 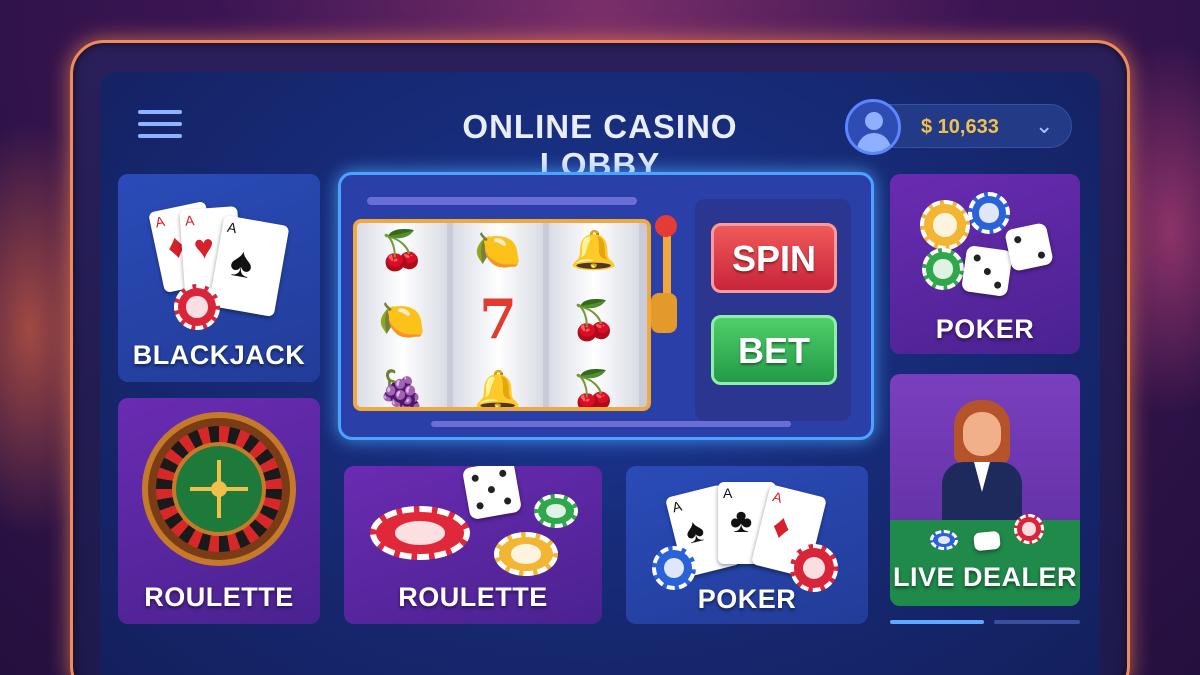 I want to click on tile-live-dealer: LIVE DEALER, so click(x=985, y=490).